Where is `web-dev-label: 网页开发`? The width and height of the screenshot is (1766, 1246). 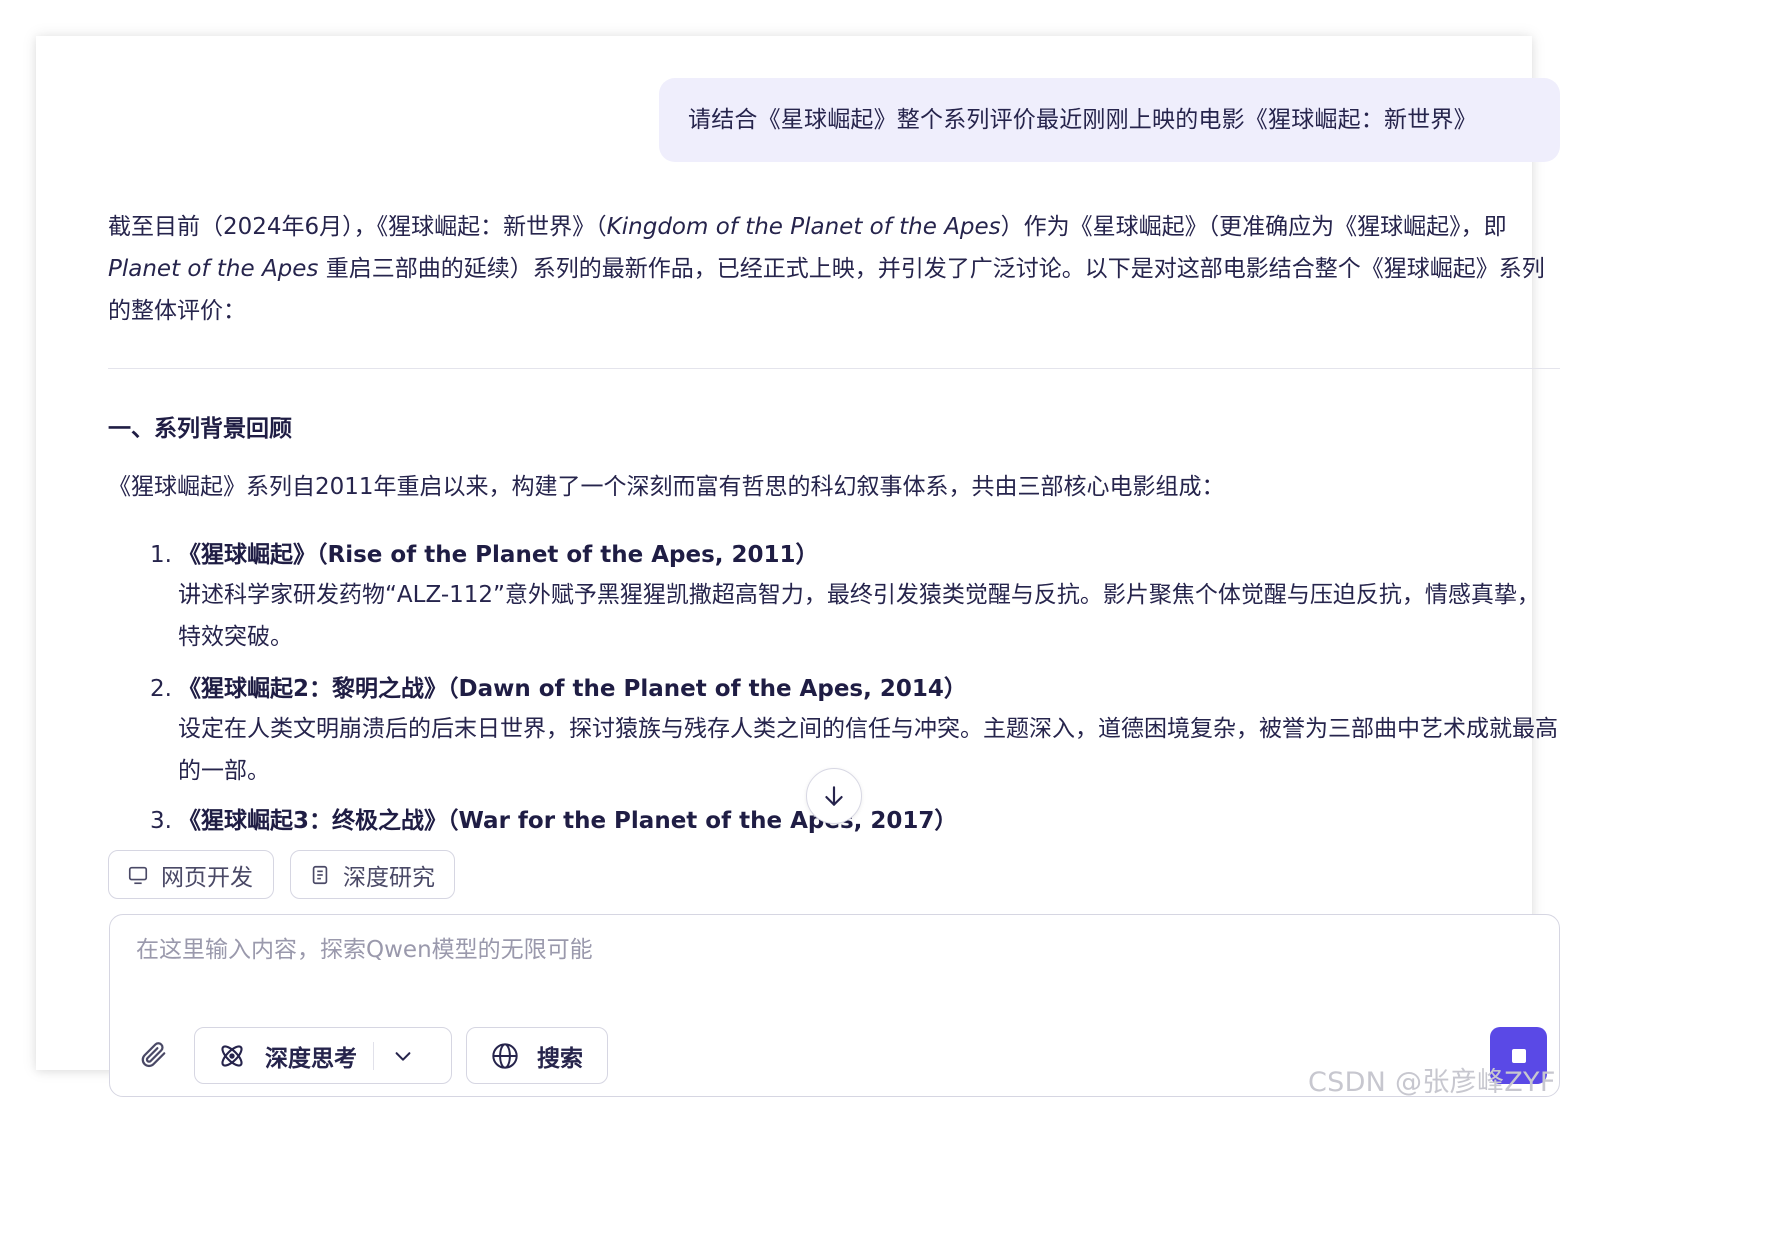 web-dev-label: 网页开发 is located at coordinates (207, 877).